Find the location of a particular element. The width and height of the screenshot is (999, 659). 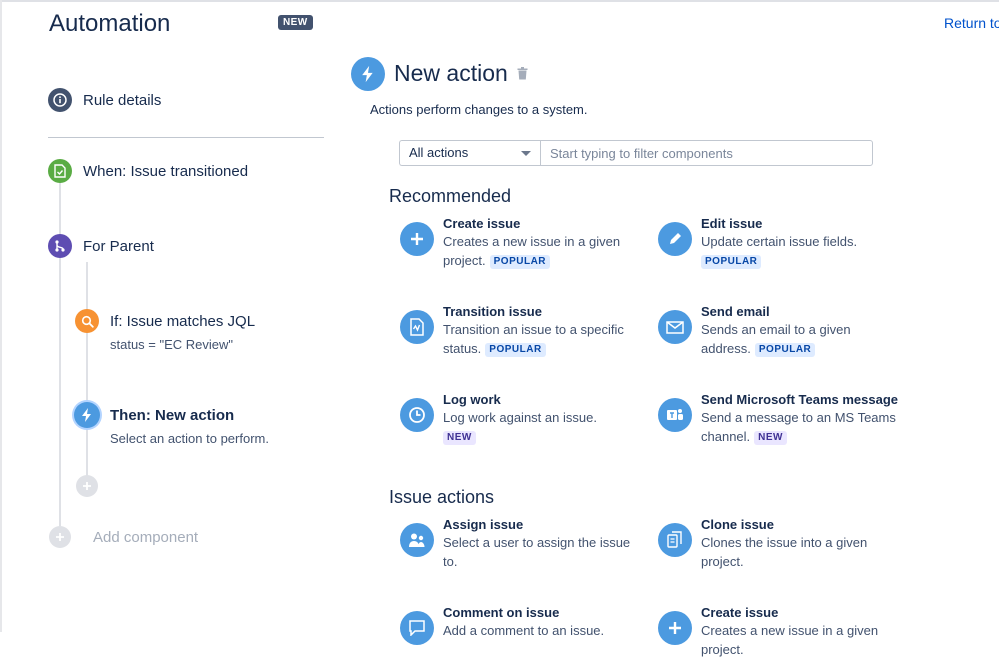

new-action-lightning-icon is located at coordinates (368, 74).